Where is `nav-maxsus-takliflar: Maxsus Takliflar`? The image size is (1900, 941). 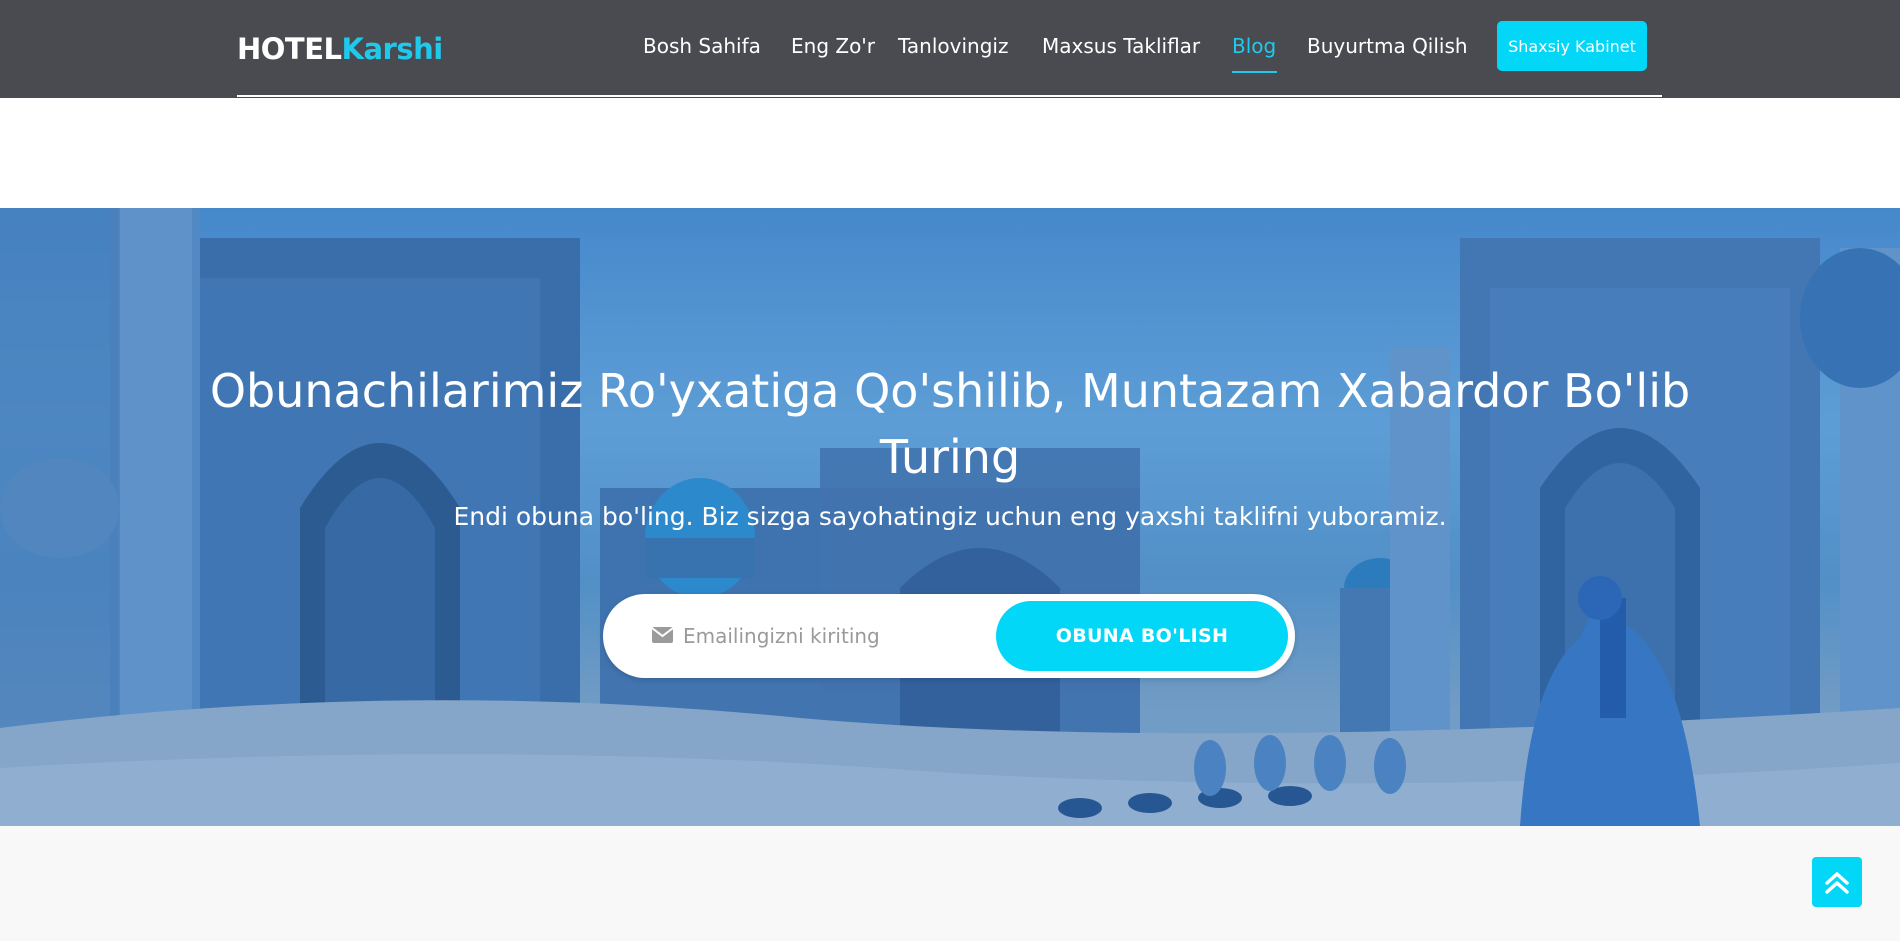 nav-maxsus-takliflar: Maxsus Takliflar is located at coordinates (1121, 46).